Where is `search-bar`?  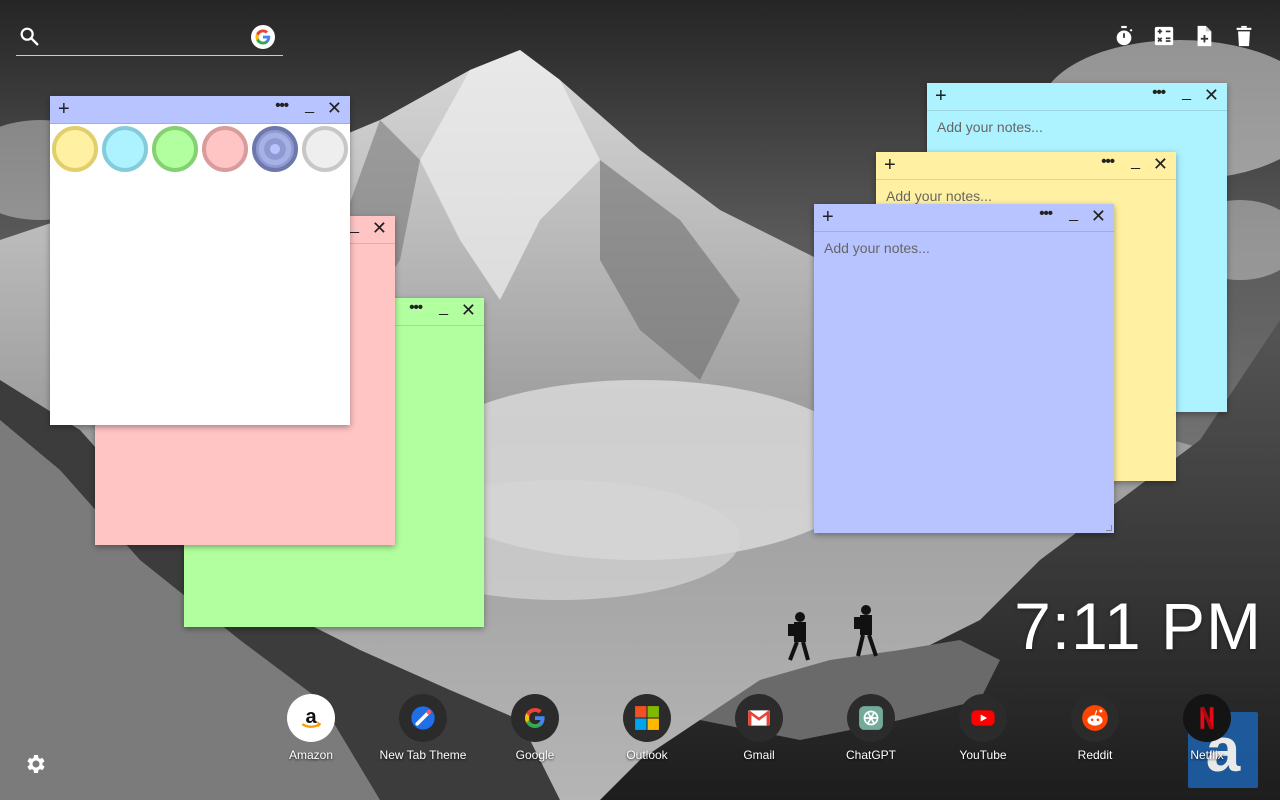 search-bar is located at coordinates (149, 38).